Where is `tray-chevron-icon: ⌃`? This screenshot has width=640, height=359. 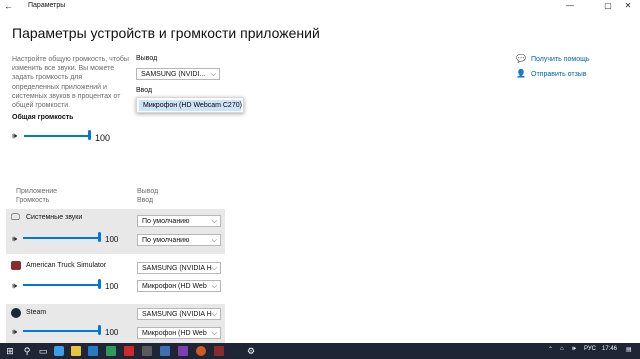 tray-chevron-icon: ⌃ is located at coordinates (550, 349).